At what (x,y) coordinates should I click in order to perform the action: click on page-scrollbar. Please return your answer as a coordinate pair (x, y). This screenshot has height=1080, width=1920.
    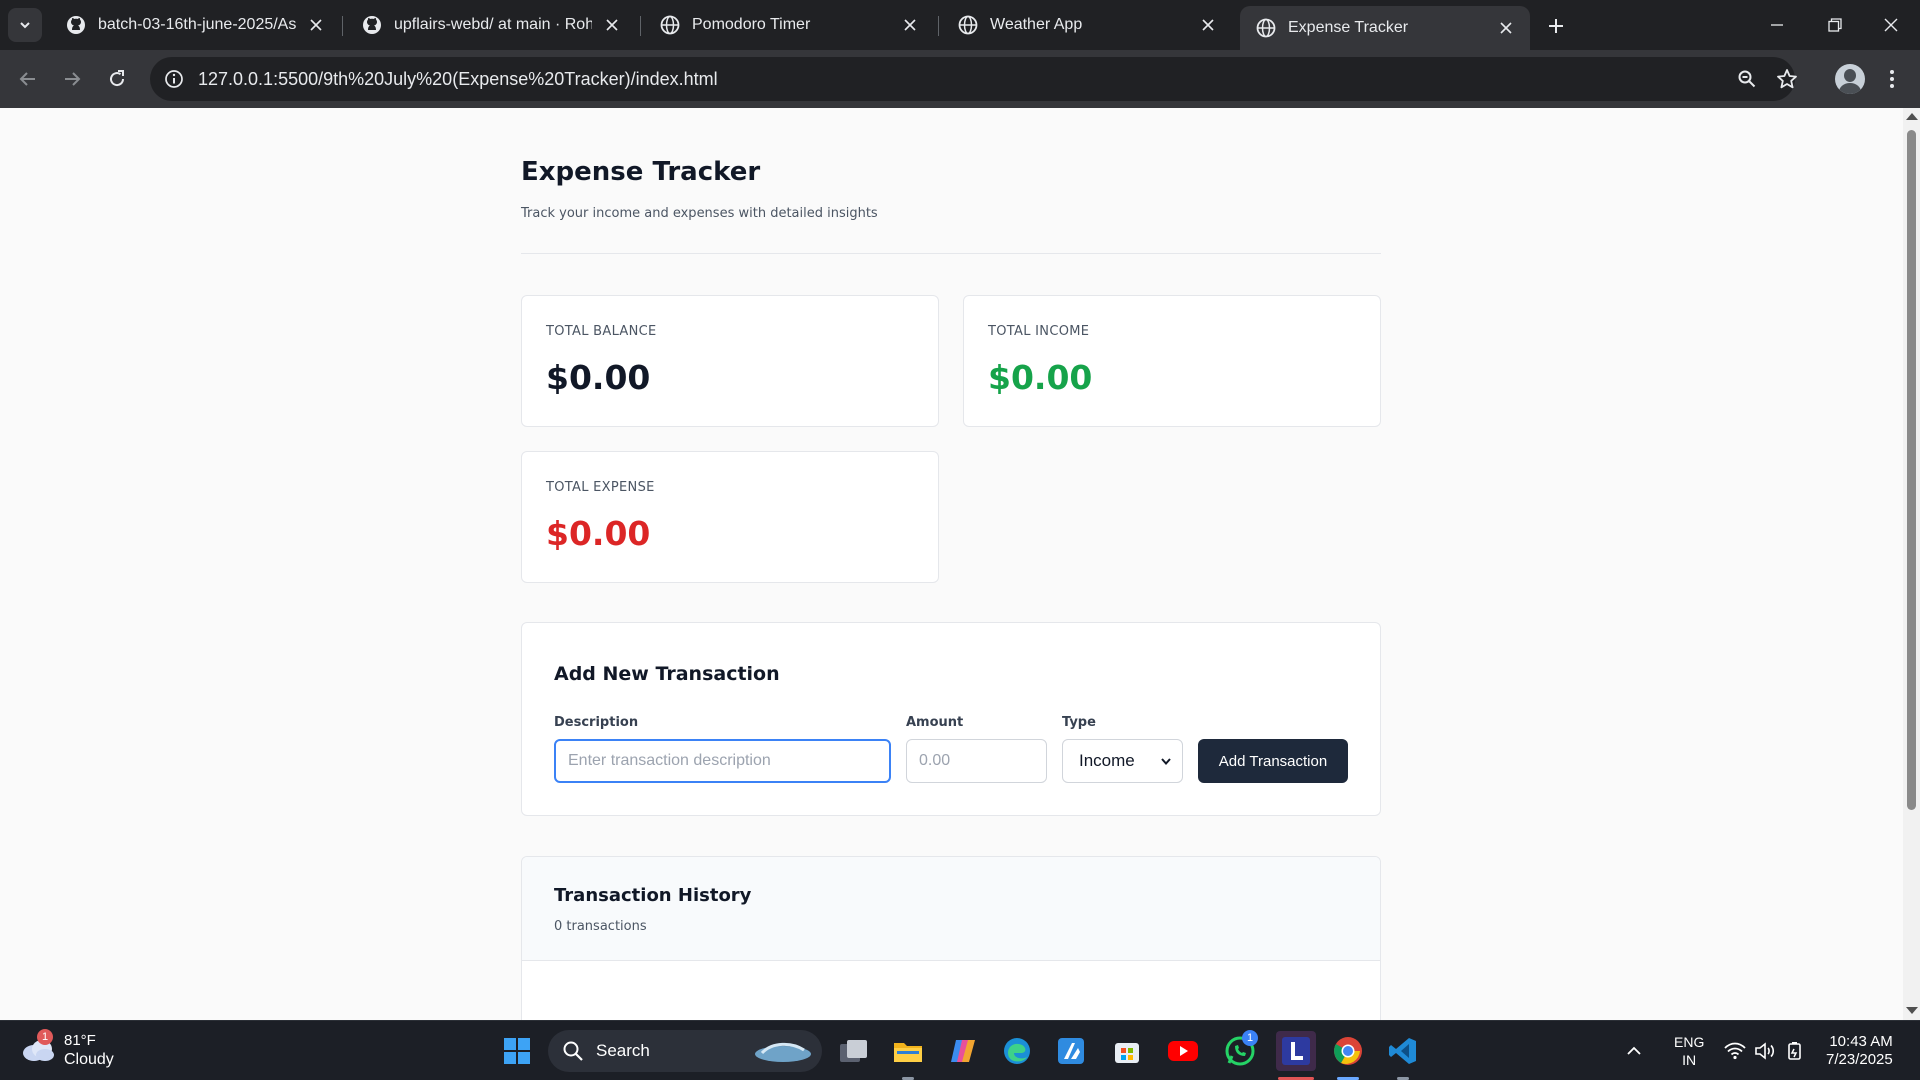
    Looking at the image, I should click on (1911, 564).